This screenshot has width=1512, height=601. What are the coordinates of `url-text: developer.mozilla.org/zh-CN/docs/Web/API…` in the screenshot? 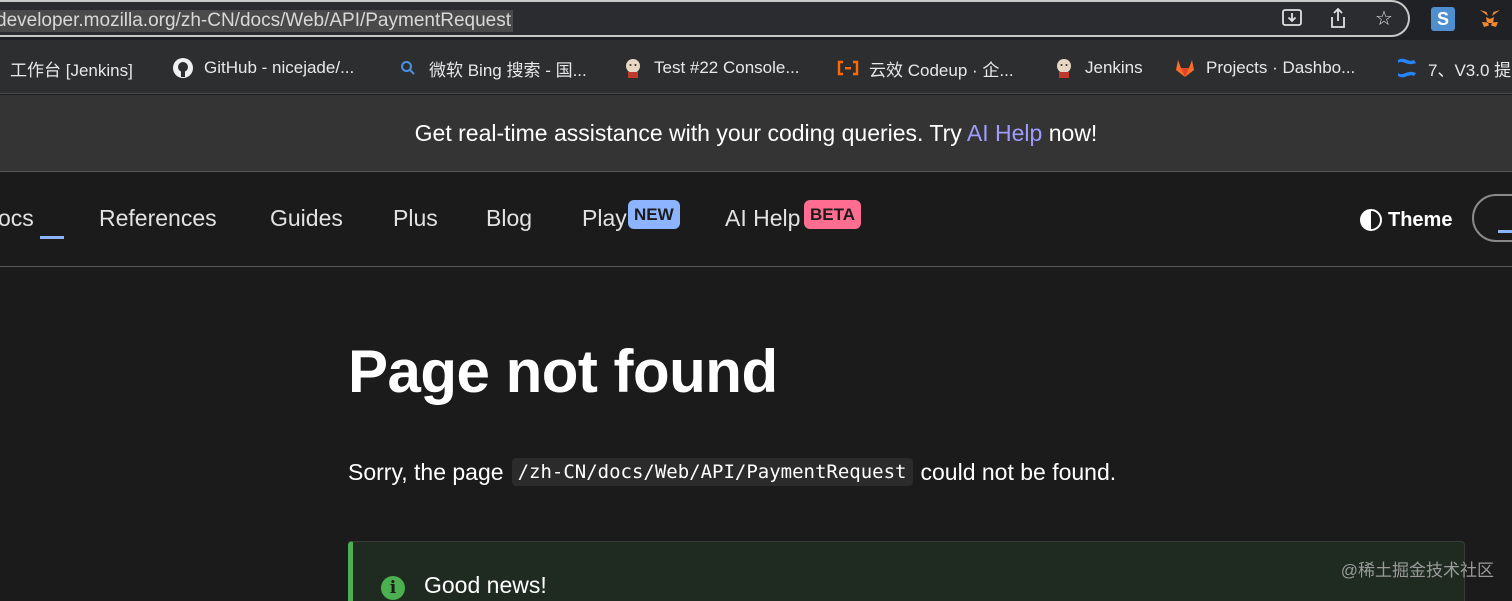 It's located at (257, 21).